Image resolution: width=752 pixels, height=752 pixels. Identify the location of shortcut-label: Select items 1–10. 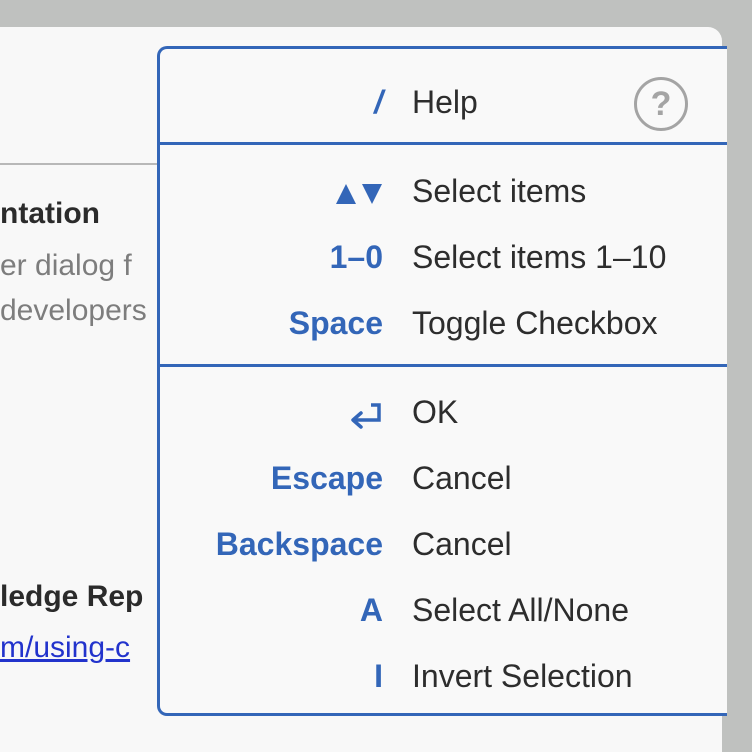
(539, 257).